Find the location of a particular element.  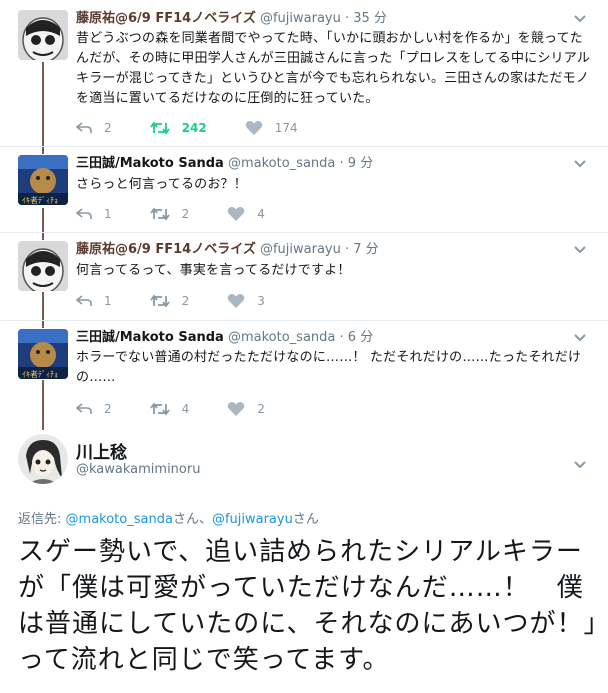

timestamp: 35 分 is located at coordinates (370, 18).